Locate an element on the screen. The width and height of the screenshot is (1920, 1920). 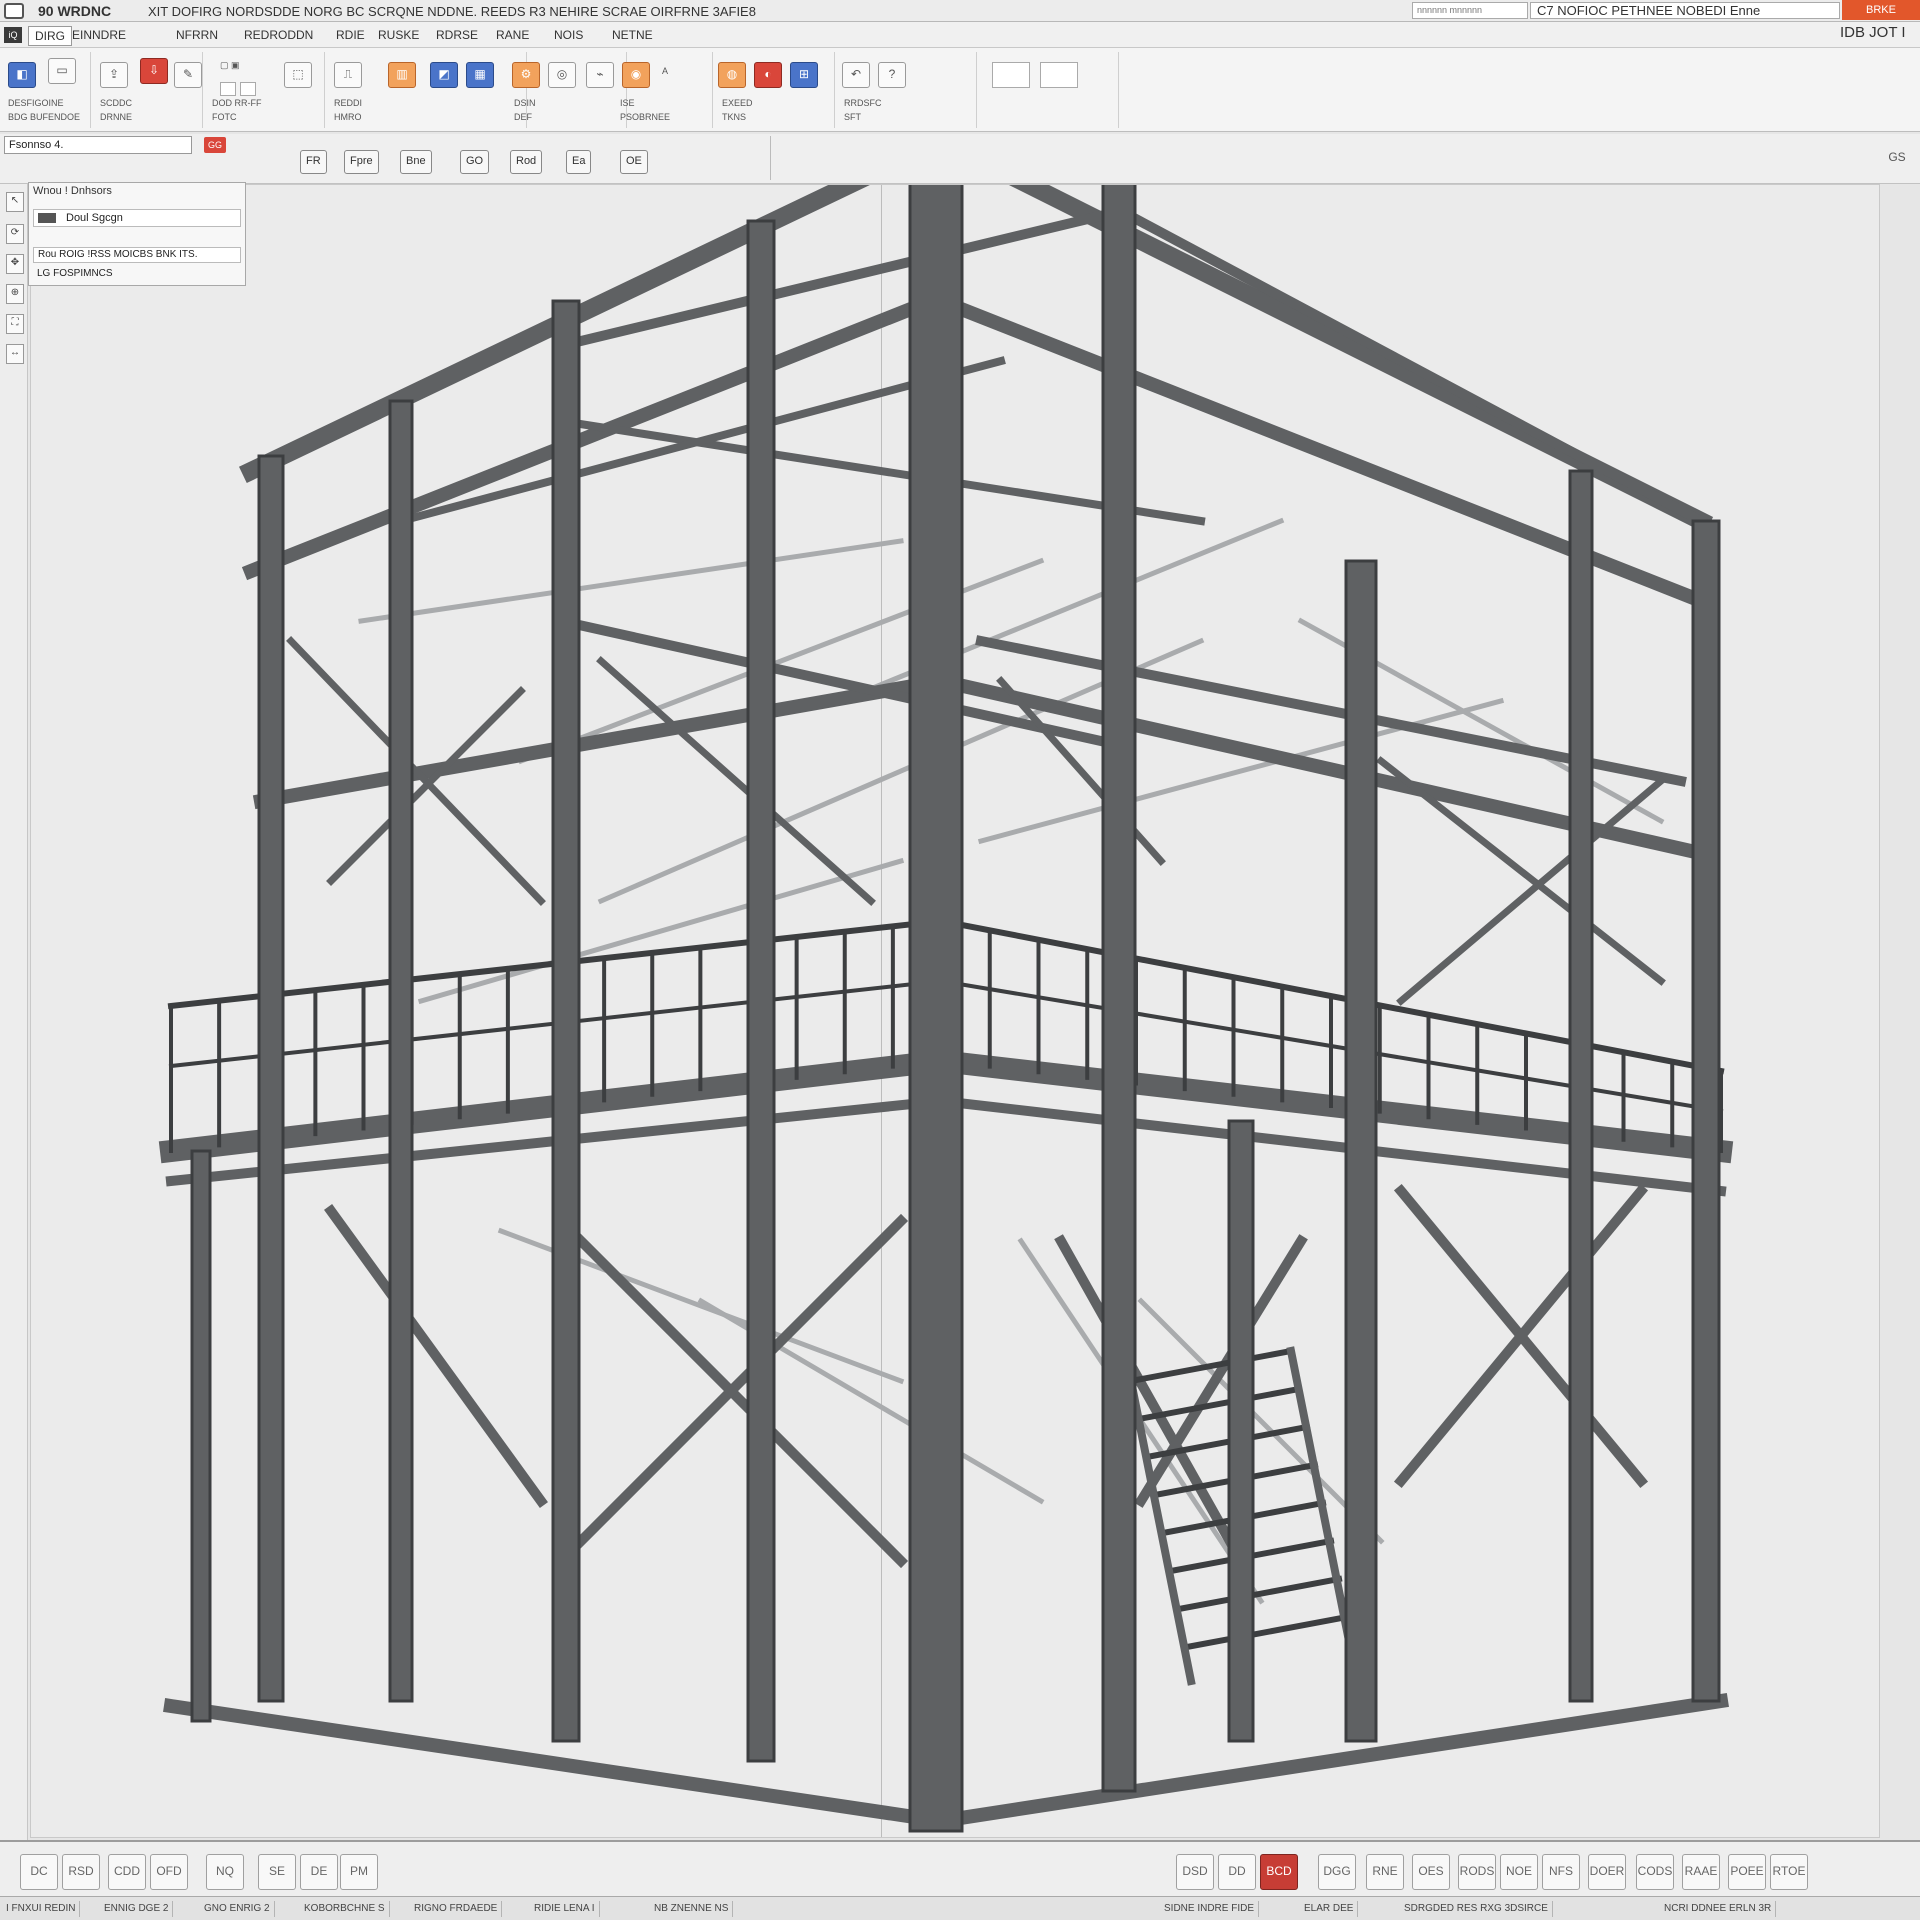
bottom-tool-button: RNE is located at coordinates (1385, 1872).